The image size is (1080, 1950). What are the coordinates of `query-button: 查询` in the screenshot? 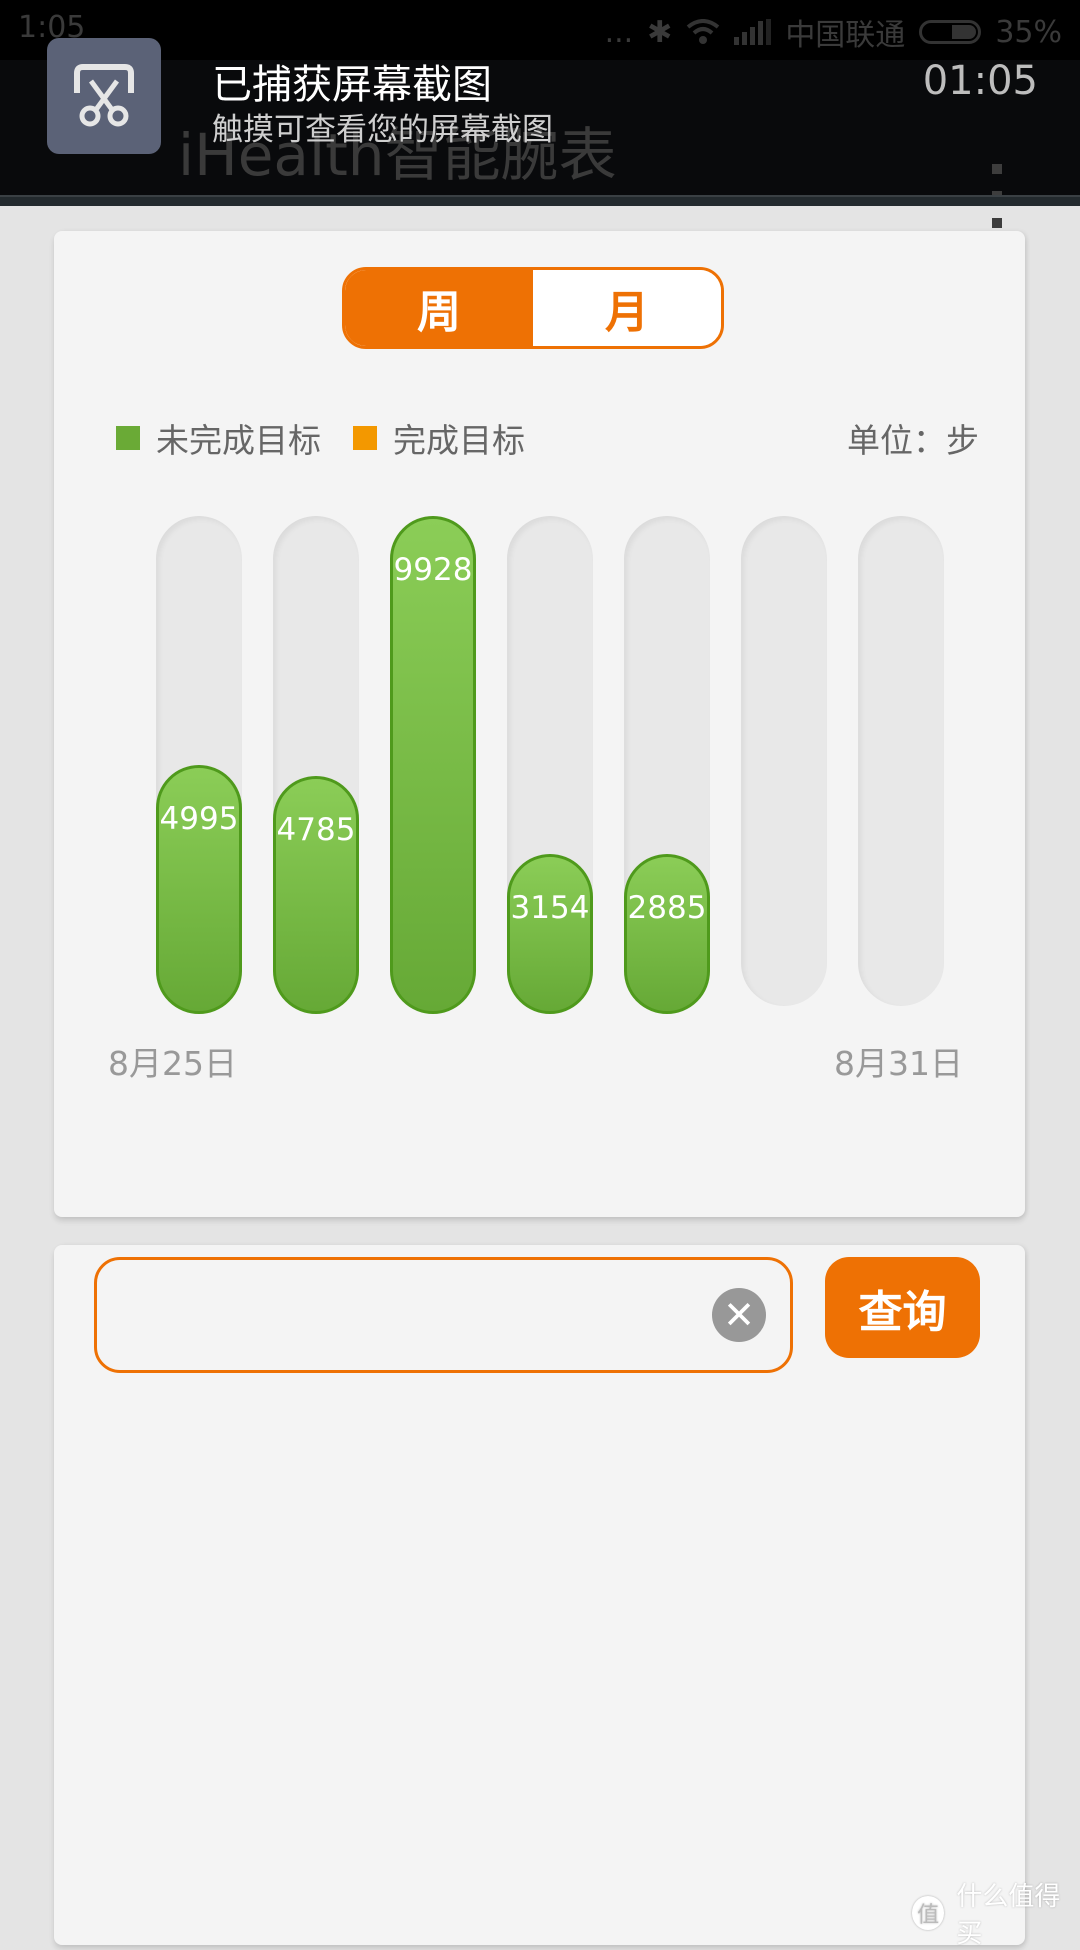 It's located at (902, 1307).